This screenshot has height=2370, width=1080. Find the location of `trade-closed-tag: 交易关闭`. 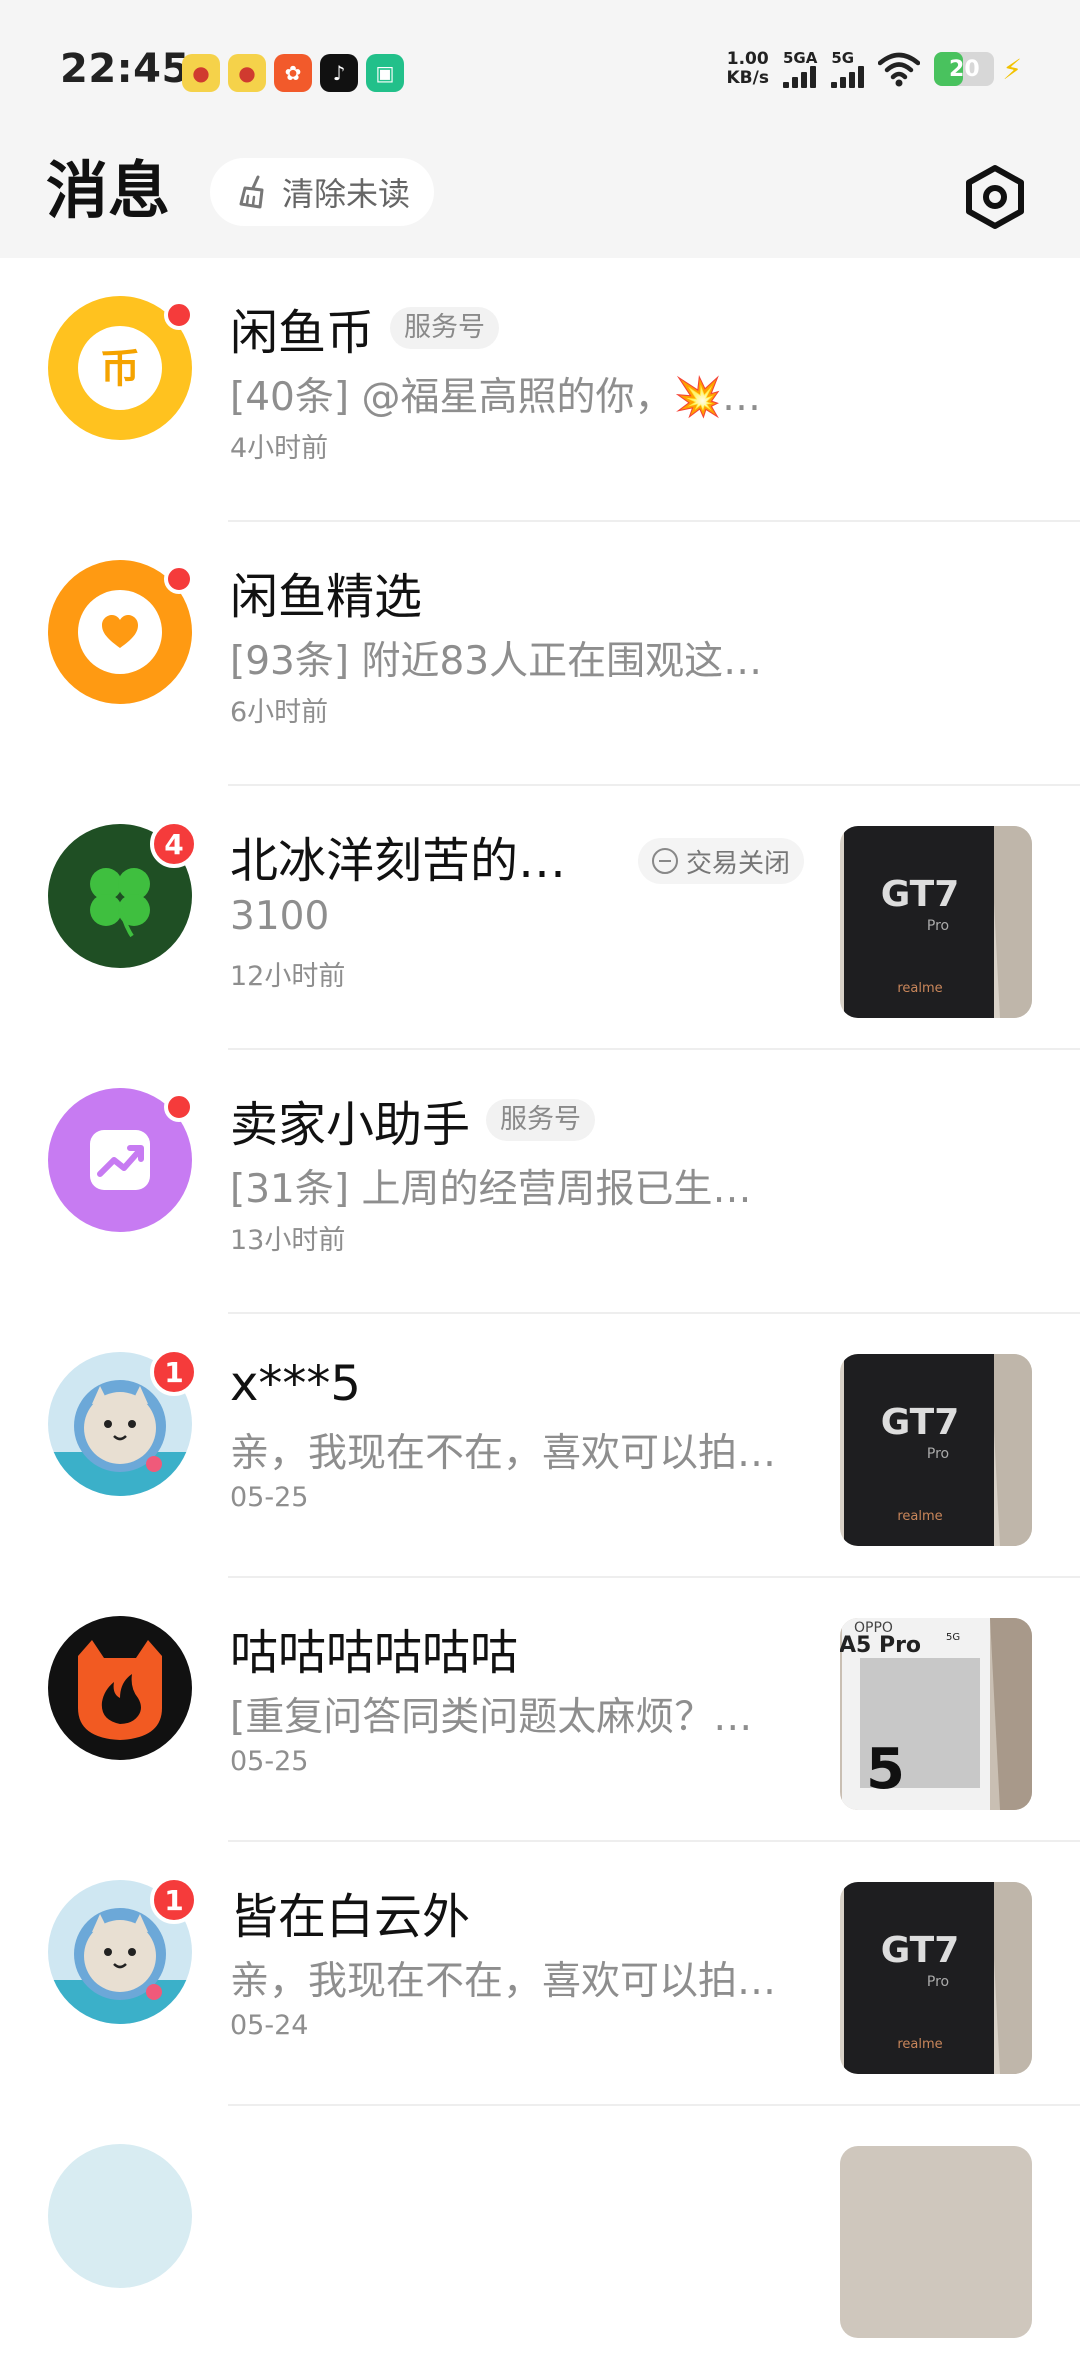

trade-closed-tag: 交易关闭 is located at coordinates (721, 861).